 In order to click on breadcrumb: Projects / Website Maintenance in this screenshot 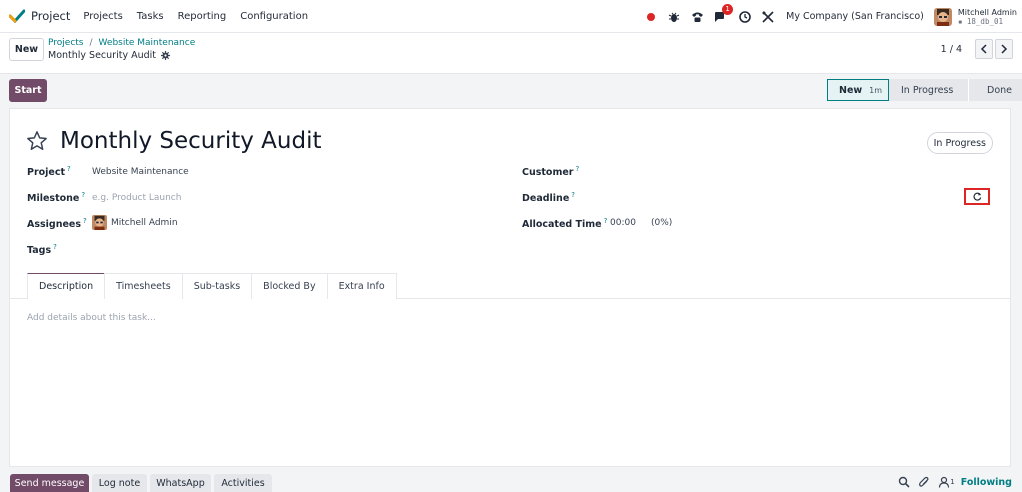, I will do `click(121, 43)`.